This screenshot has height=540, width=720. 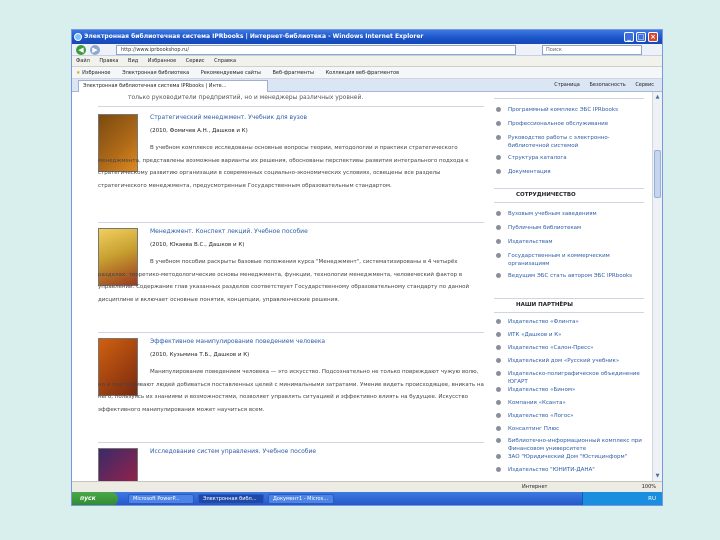 I want to click on section-heading: НАШИ ПАРТНЁРЫ, so click(x=544, y=305).